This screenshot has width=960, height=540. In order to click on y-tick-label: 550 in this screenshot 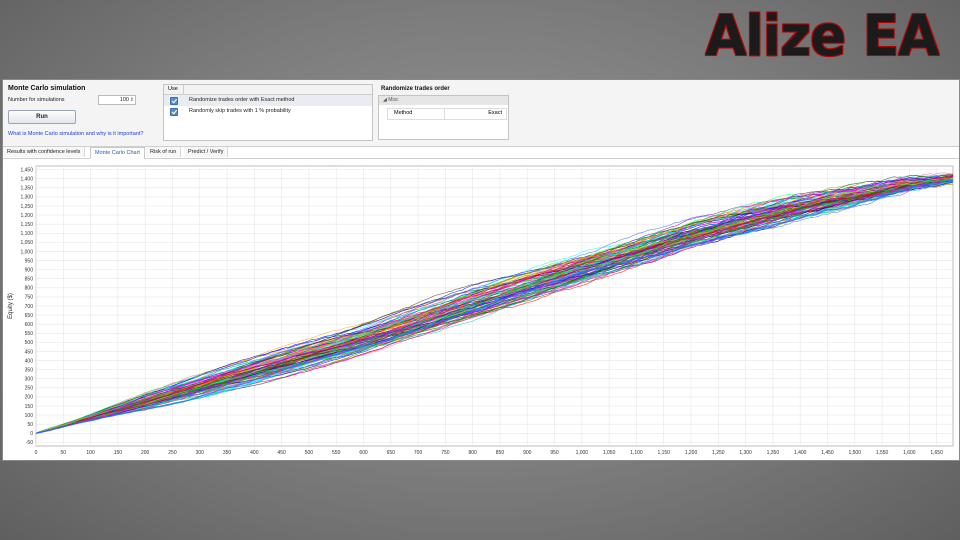, I will do `click(29, 334)`.